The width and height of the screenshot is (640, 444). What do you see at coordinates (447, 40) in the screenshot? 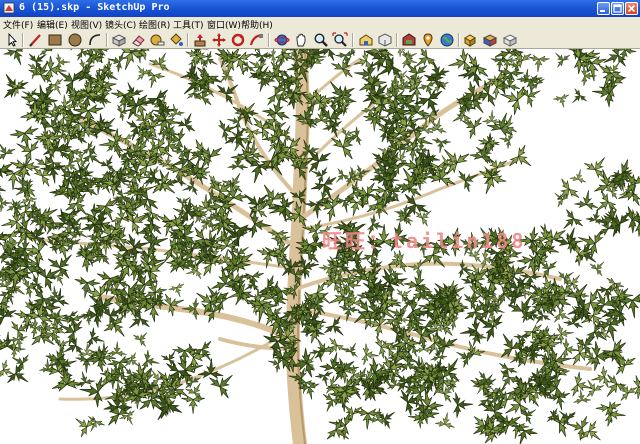
I see `google-earth-icon` at bounding box center [447, 40].